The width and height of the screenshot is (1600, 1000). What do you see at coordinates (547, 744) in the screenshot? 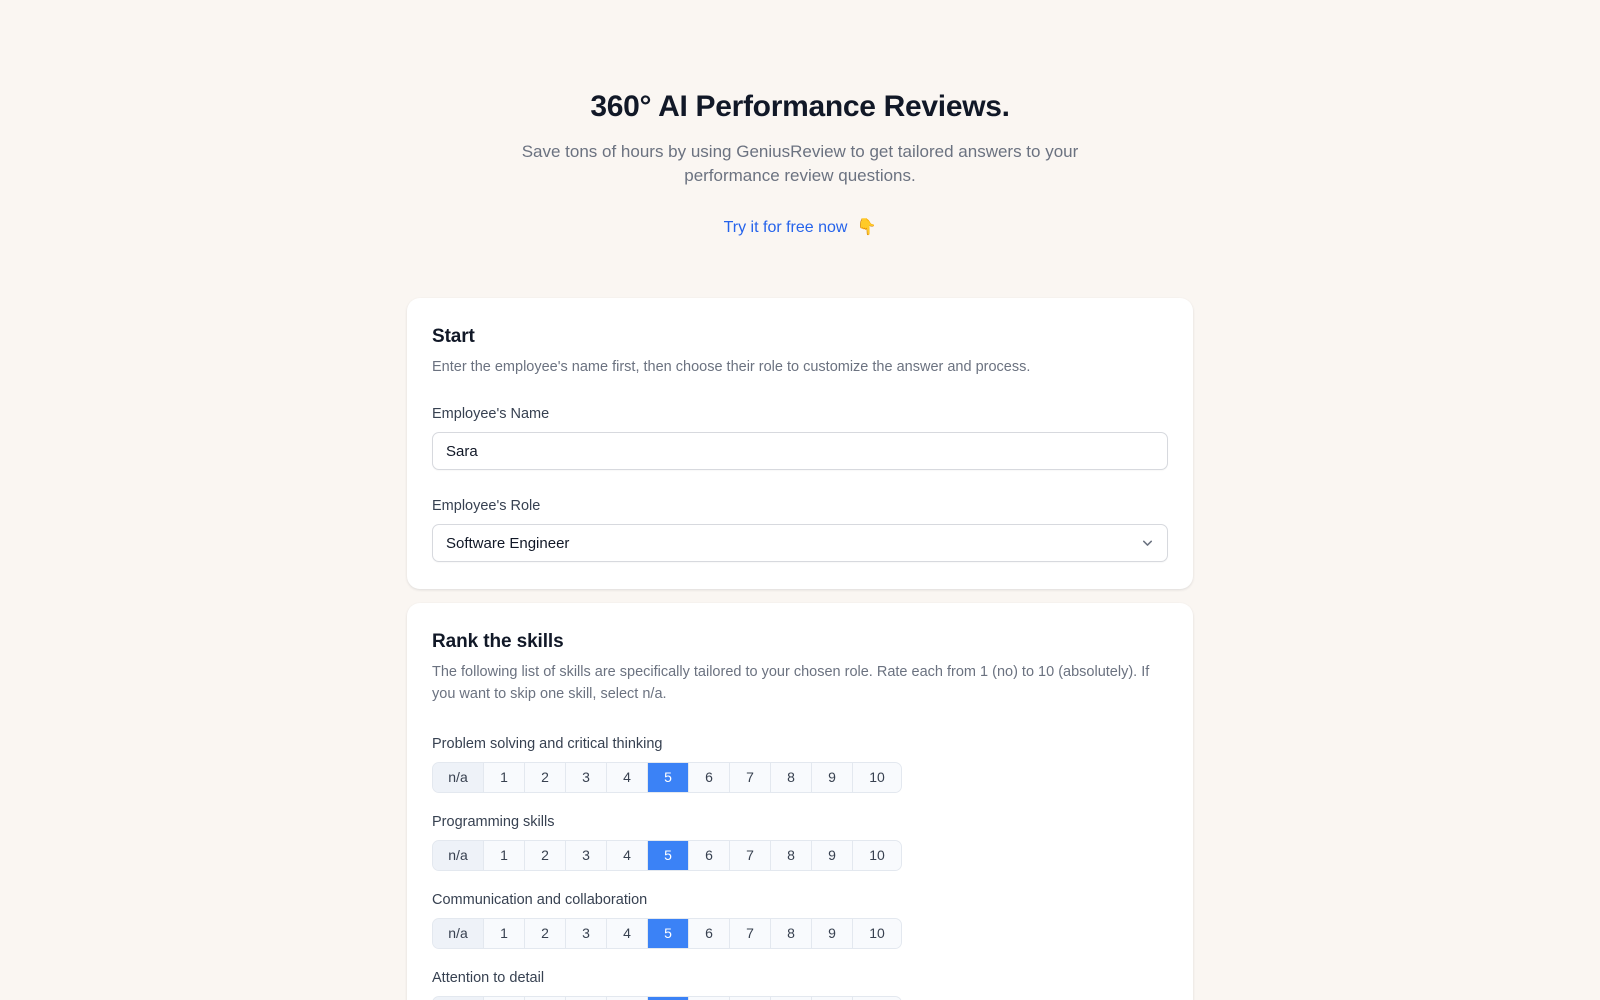
I see `skill-label: Problem solving and critical thinking` at bounding box center [547, 744].